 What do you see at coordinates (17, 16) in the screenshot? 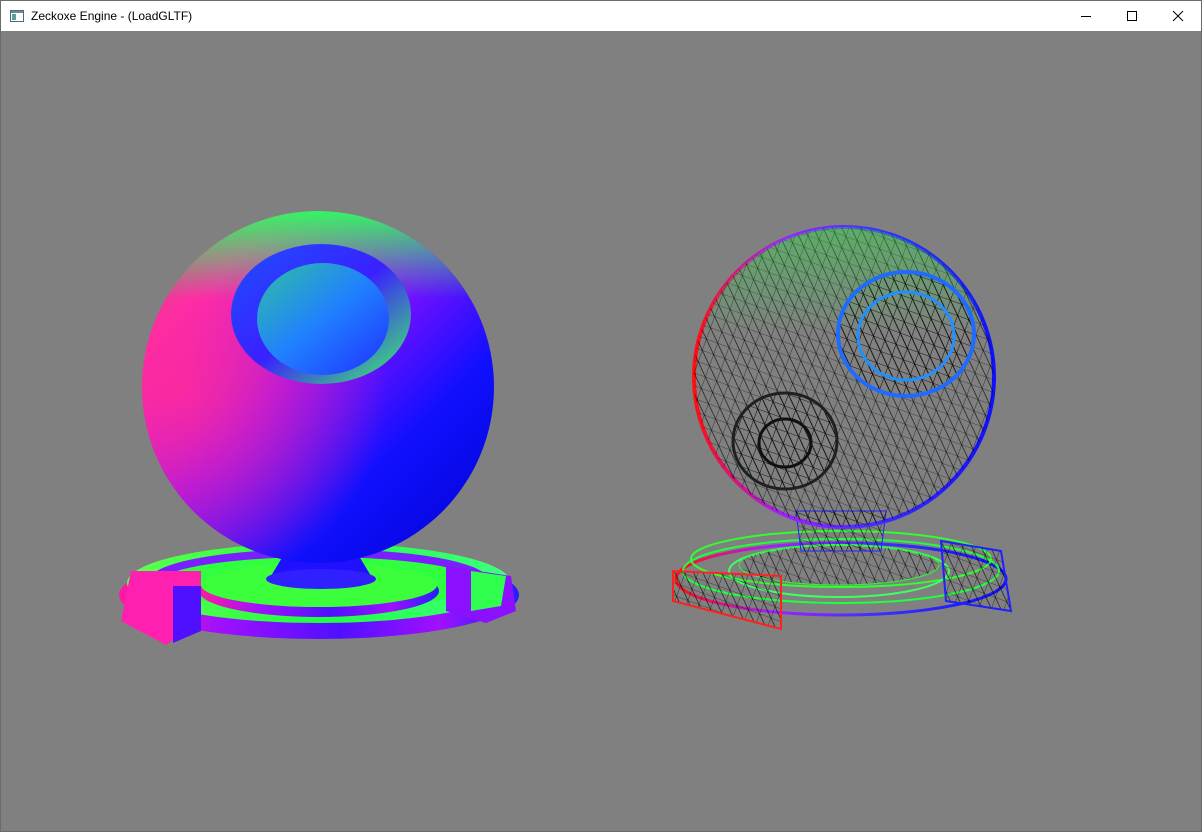
I see `app-window-icon` at bounding box center [17, 16].